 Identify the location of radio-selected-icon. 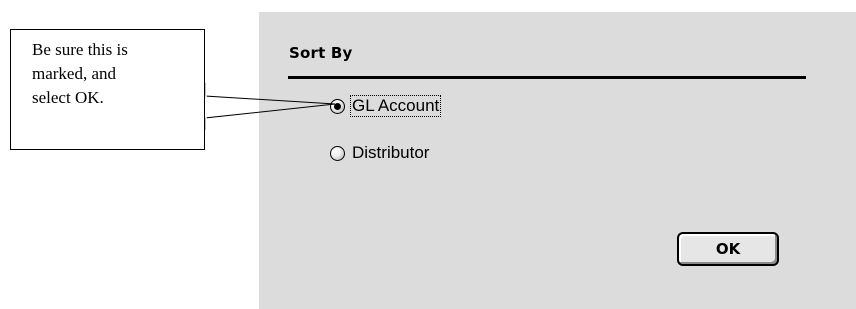
(337, 106).